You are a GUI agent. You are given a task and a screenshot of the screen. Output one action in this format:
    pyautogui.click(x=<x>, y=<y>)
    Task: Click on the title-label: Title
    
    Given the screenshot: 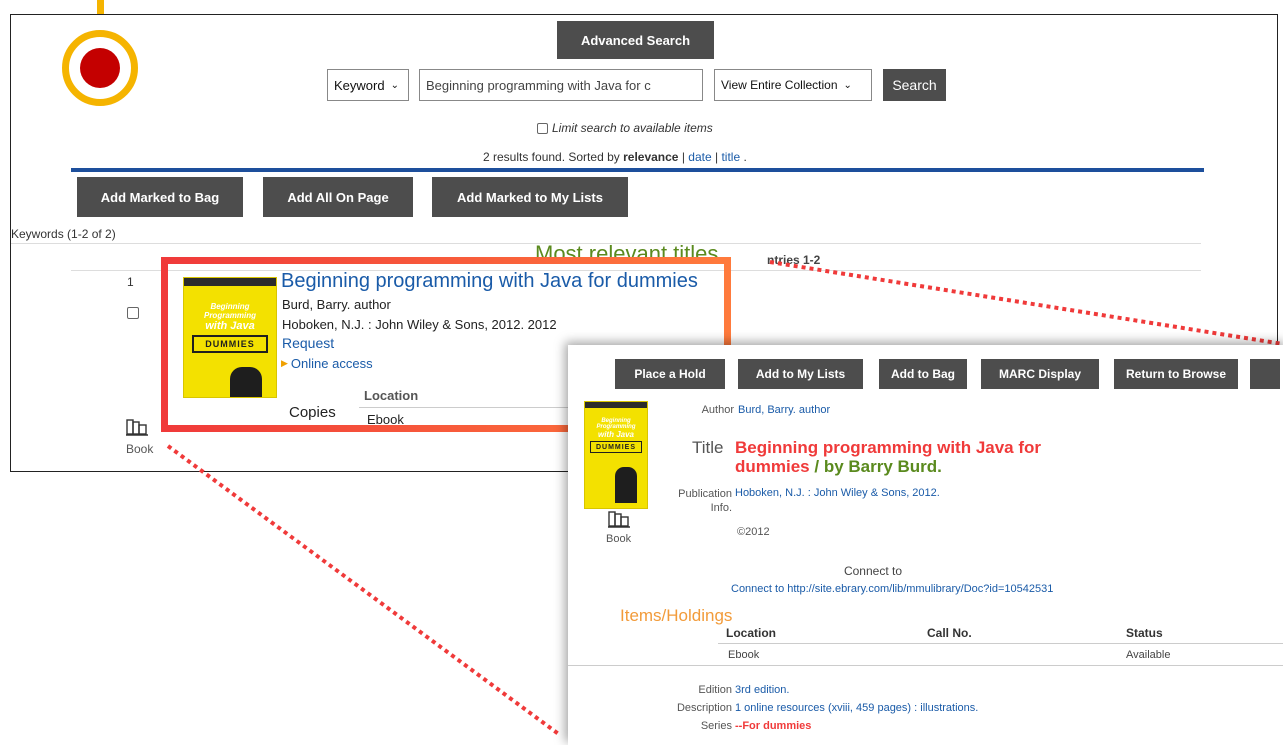 What is the action you would take?
    pyautogui.click(x=708, y=447)
    